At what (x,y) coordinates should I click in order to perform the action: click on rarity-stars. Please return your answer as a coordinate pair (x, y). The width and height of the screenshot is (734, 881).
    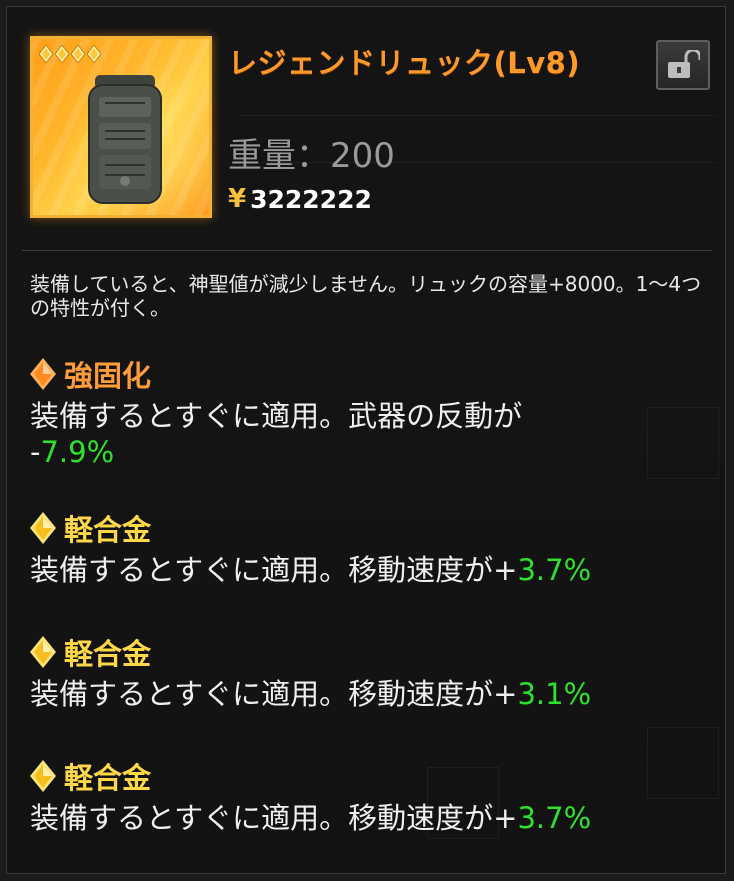
    Looking at the image, I should click on (70, 54).